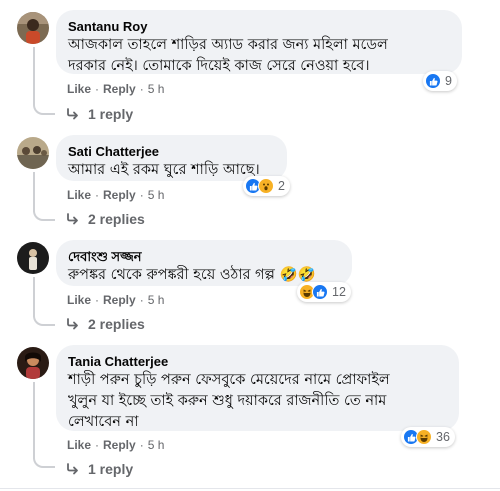  I want to click on comment-author: দেবাংশু সজ্জন, so click(204, 256).